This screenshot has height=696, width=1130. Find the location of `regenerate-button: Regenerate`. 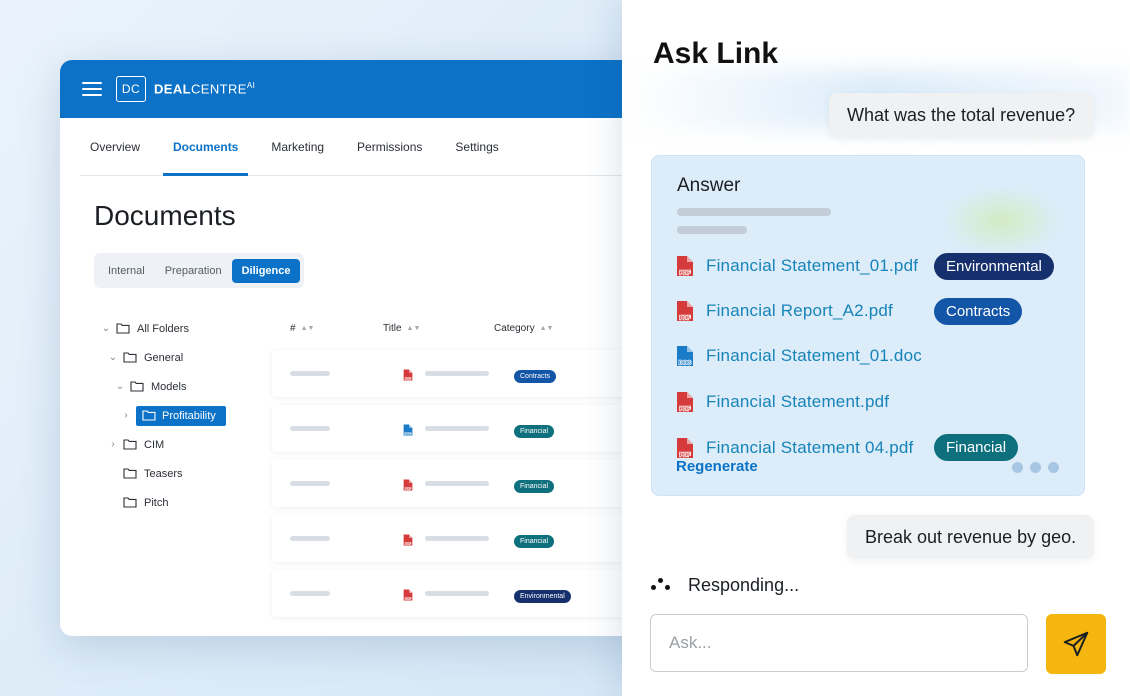

regenerate-button: Regenerate is located at coordinates (717, 466).